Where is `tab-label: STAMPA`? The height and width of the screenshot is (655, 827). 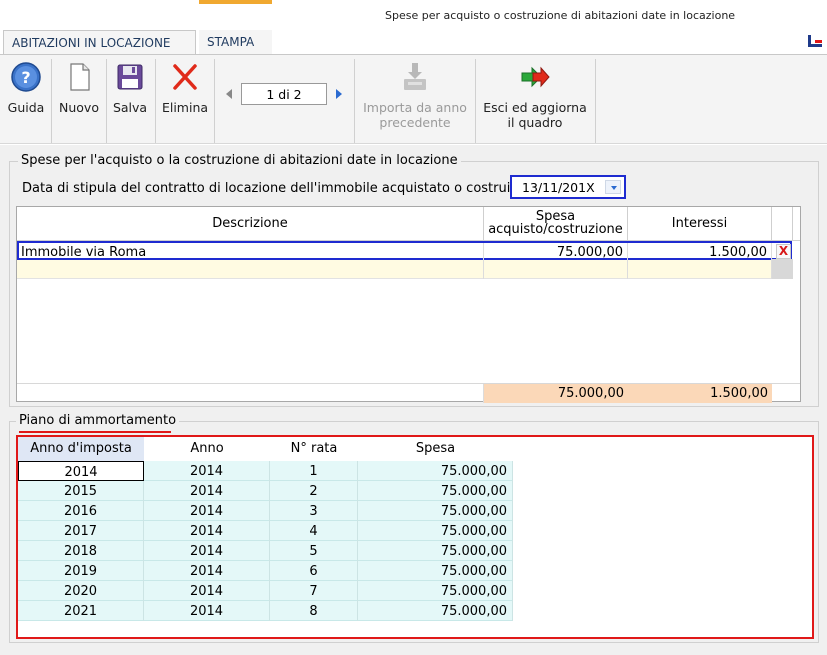 tab-label: STAMPA is located at coordinates (231, 42).